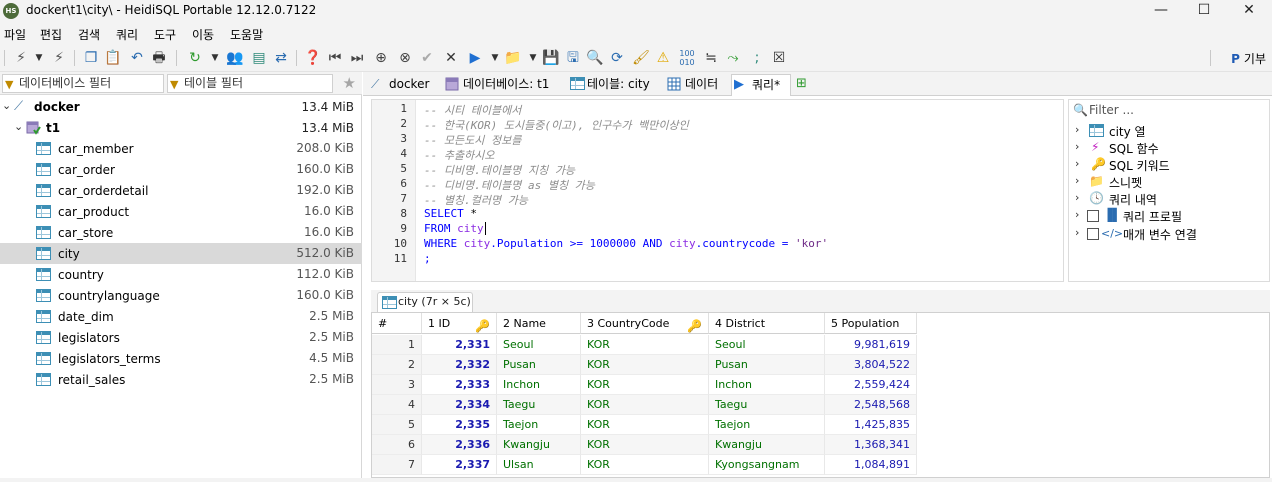 The width and height of the screenshot is (1272, 482). I want to click on population-cell: 3,804,522, so click(871, 365).